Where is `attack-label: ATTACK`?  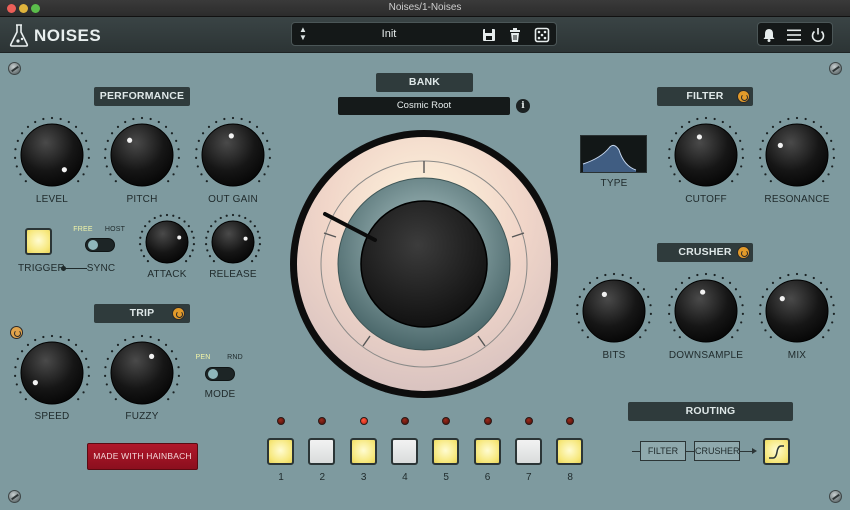
attack-label: ATTACK is located at coordinates (167, 274).